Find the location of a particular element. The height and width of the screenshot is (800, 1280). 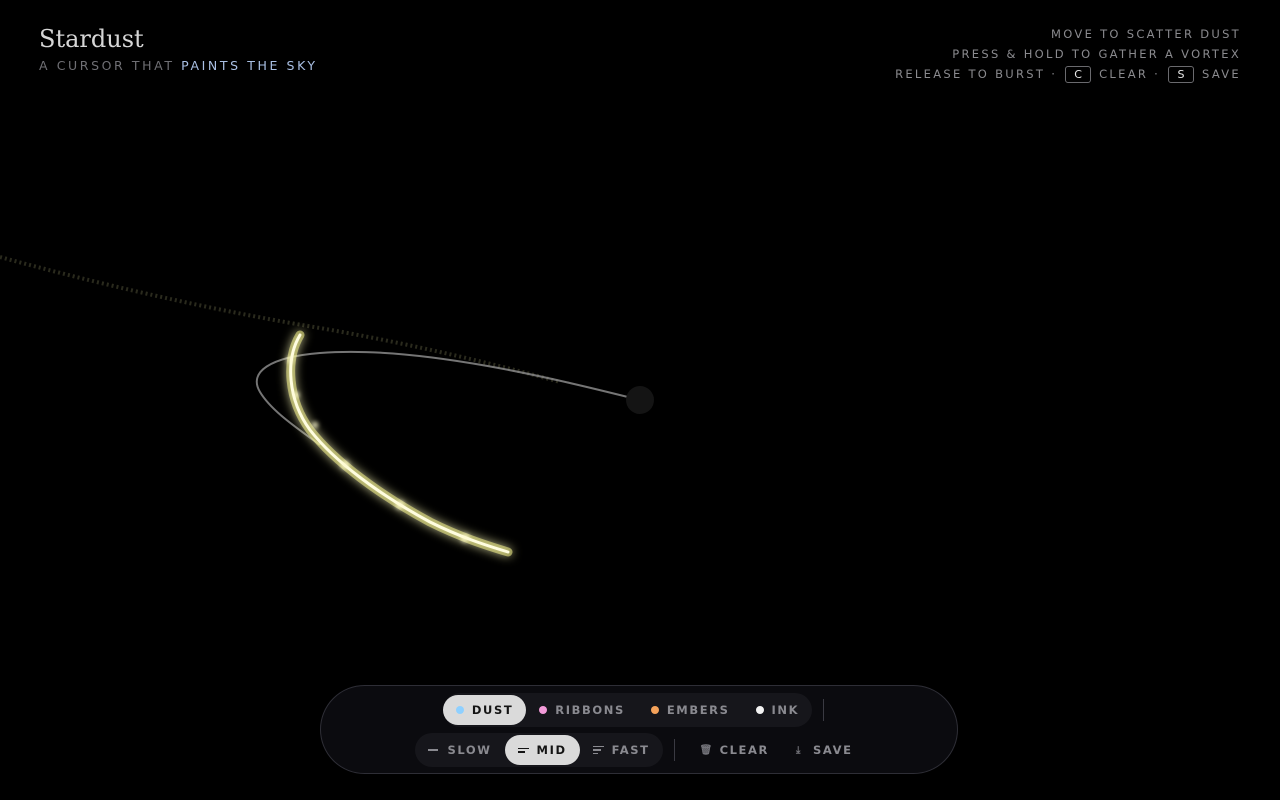

hint-hold: PRESS & HOLD TO GATHER A VORTEX is located at coordinates (1096, 54).